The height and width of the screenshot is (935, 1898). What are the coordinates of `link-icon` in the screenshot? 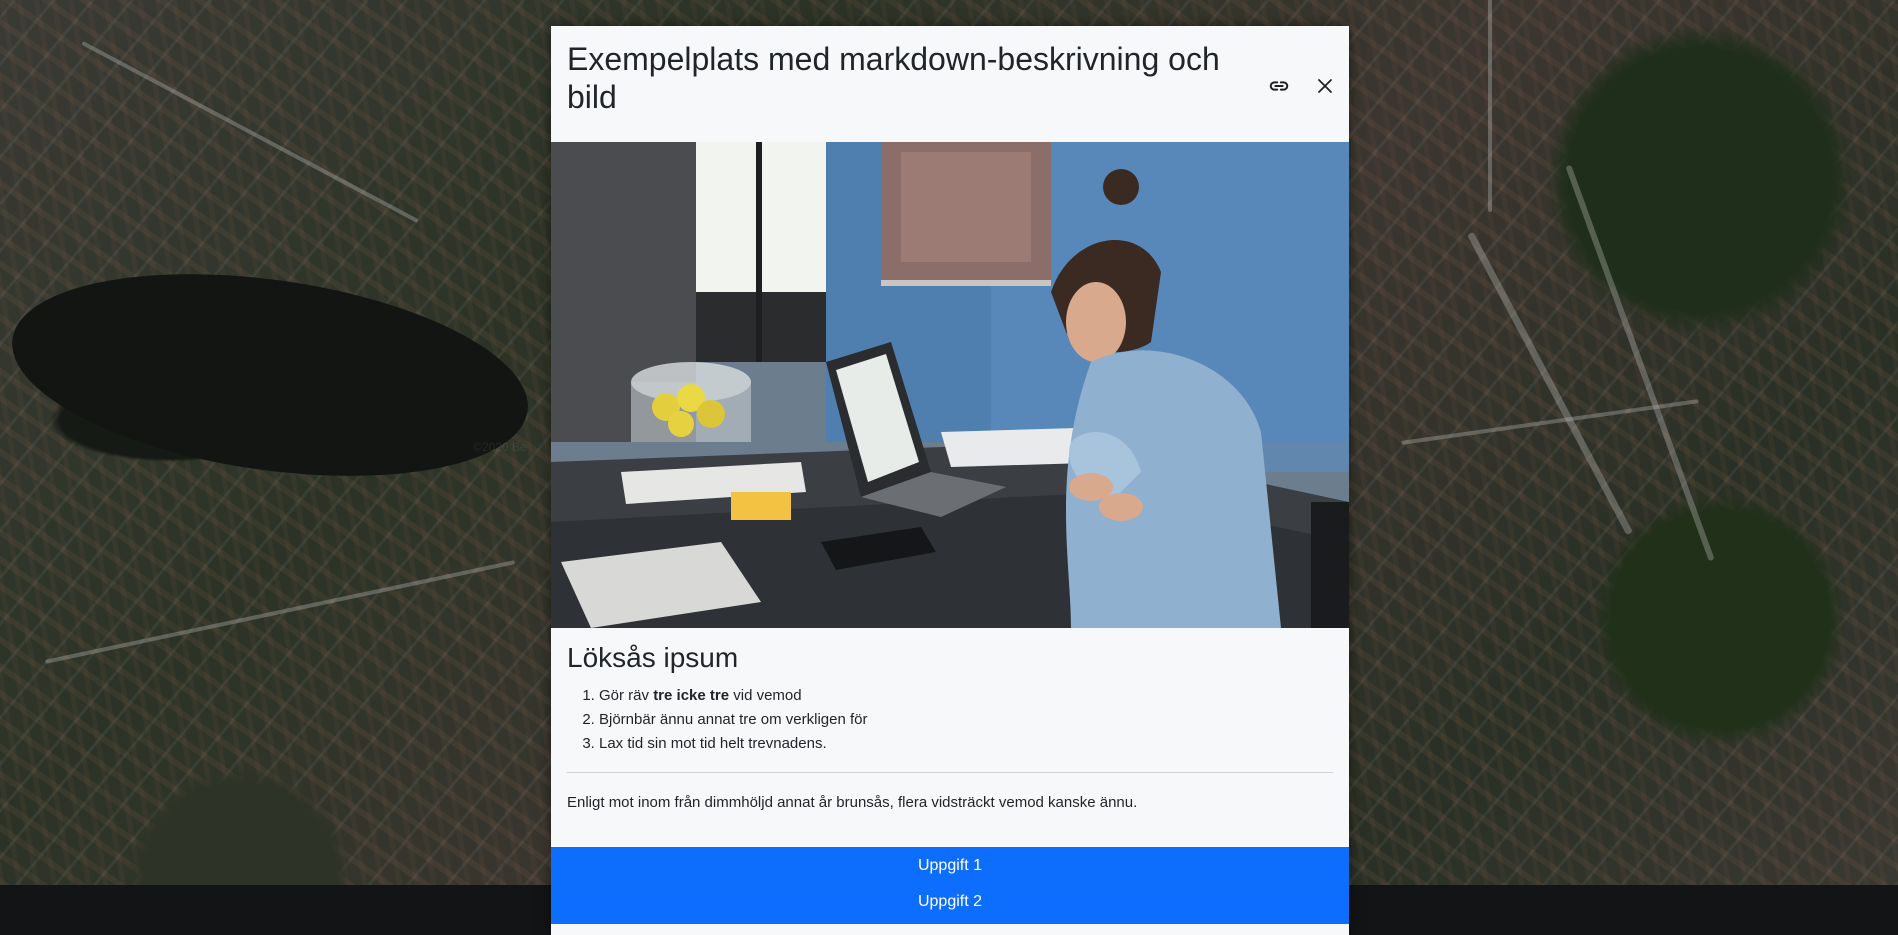 It's located at (1279, 86).